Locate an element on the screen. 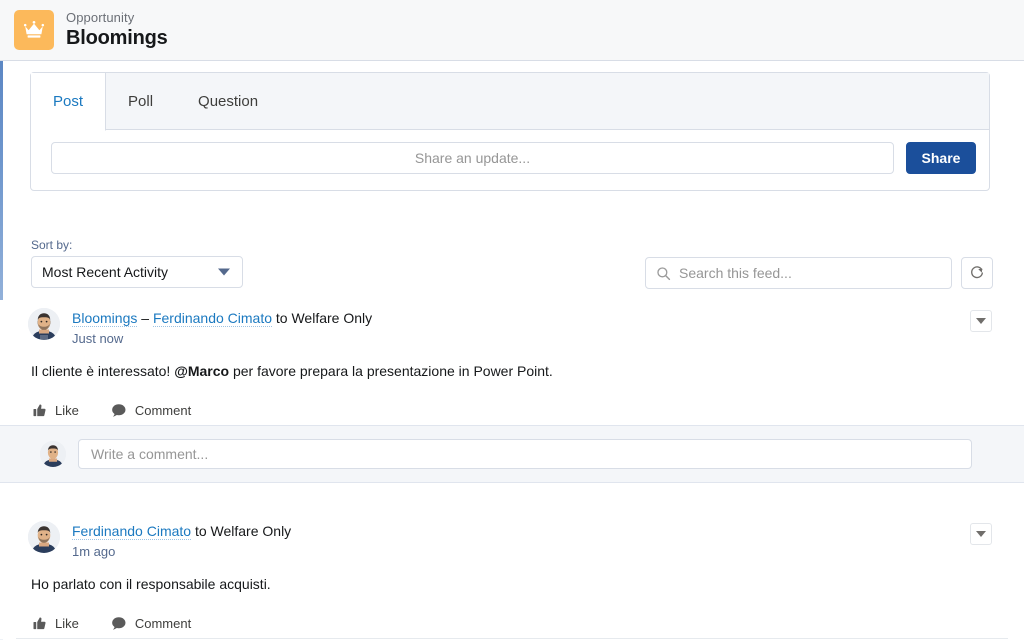  composer-row: Share an update... Share is located at coordinates (510, 152).